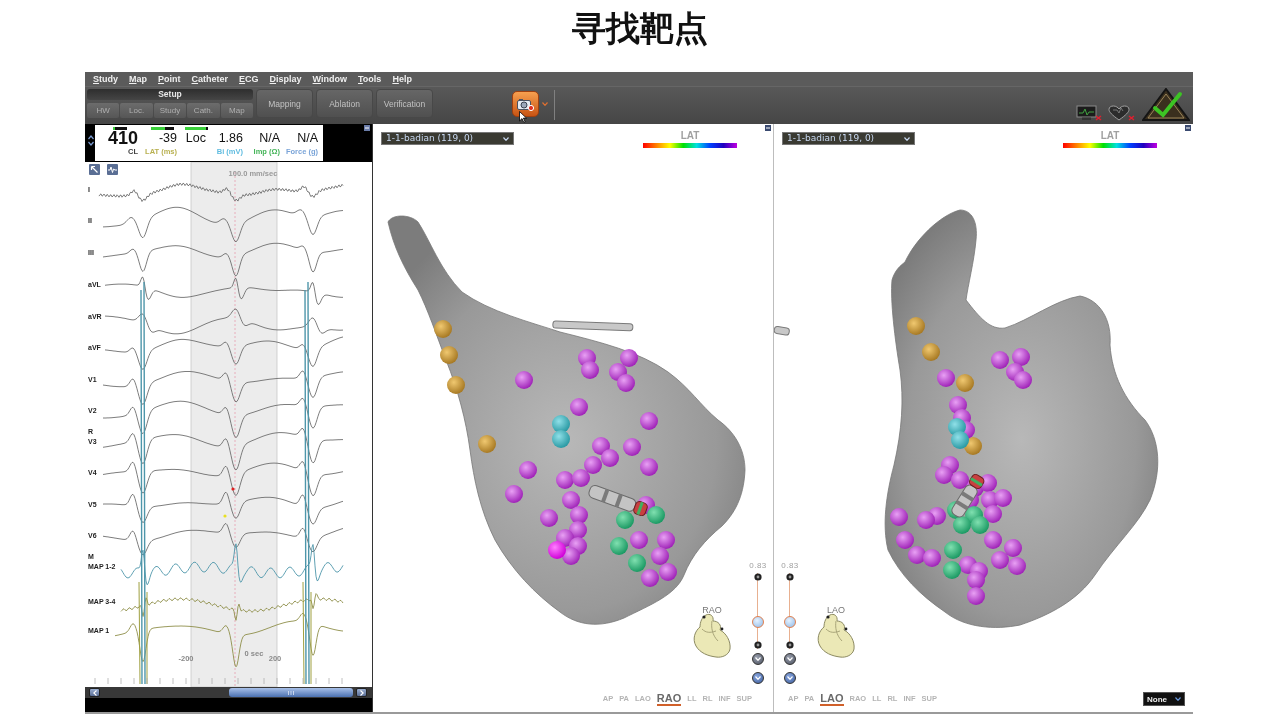  I want to click on menu-item: Point, so click(169, 79).